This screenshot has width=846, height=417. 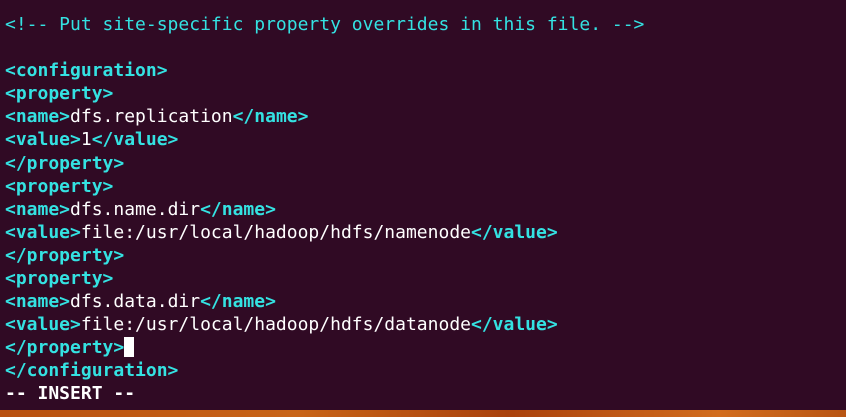 I want to click on xml-text: file:/usr/local/hadoop/hdfs/datanode, so click(x=275, y=325).